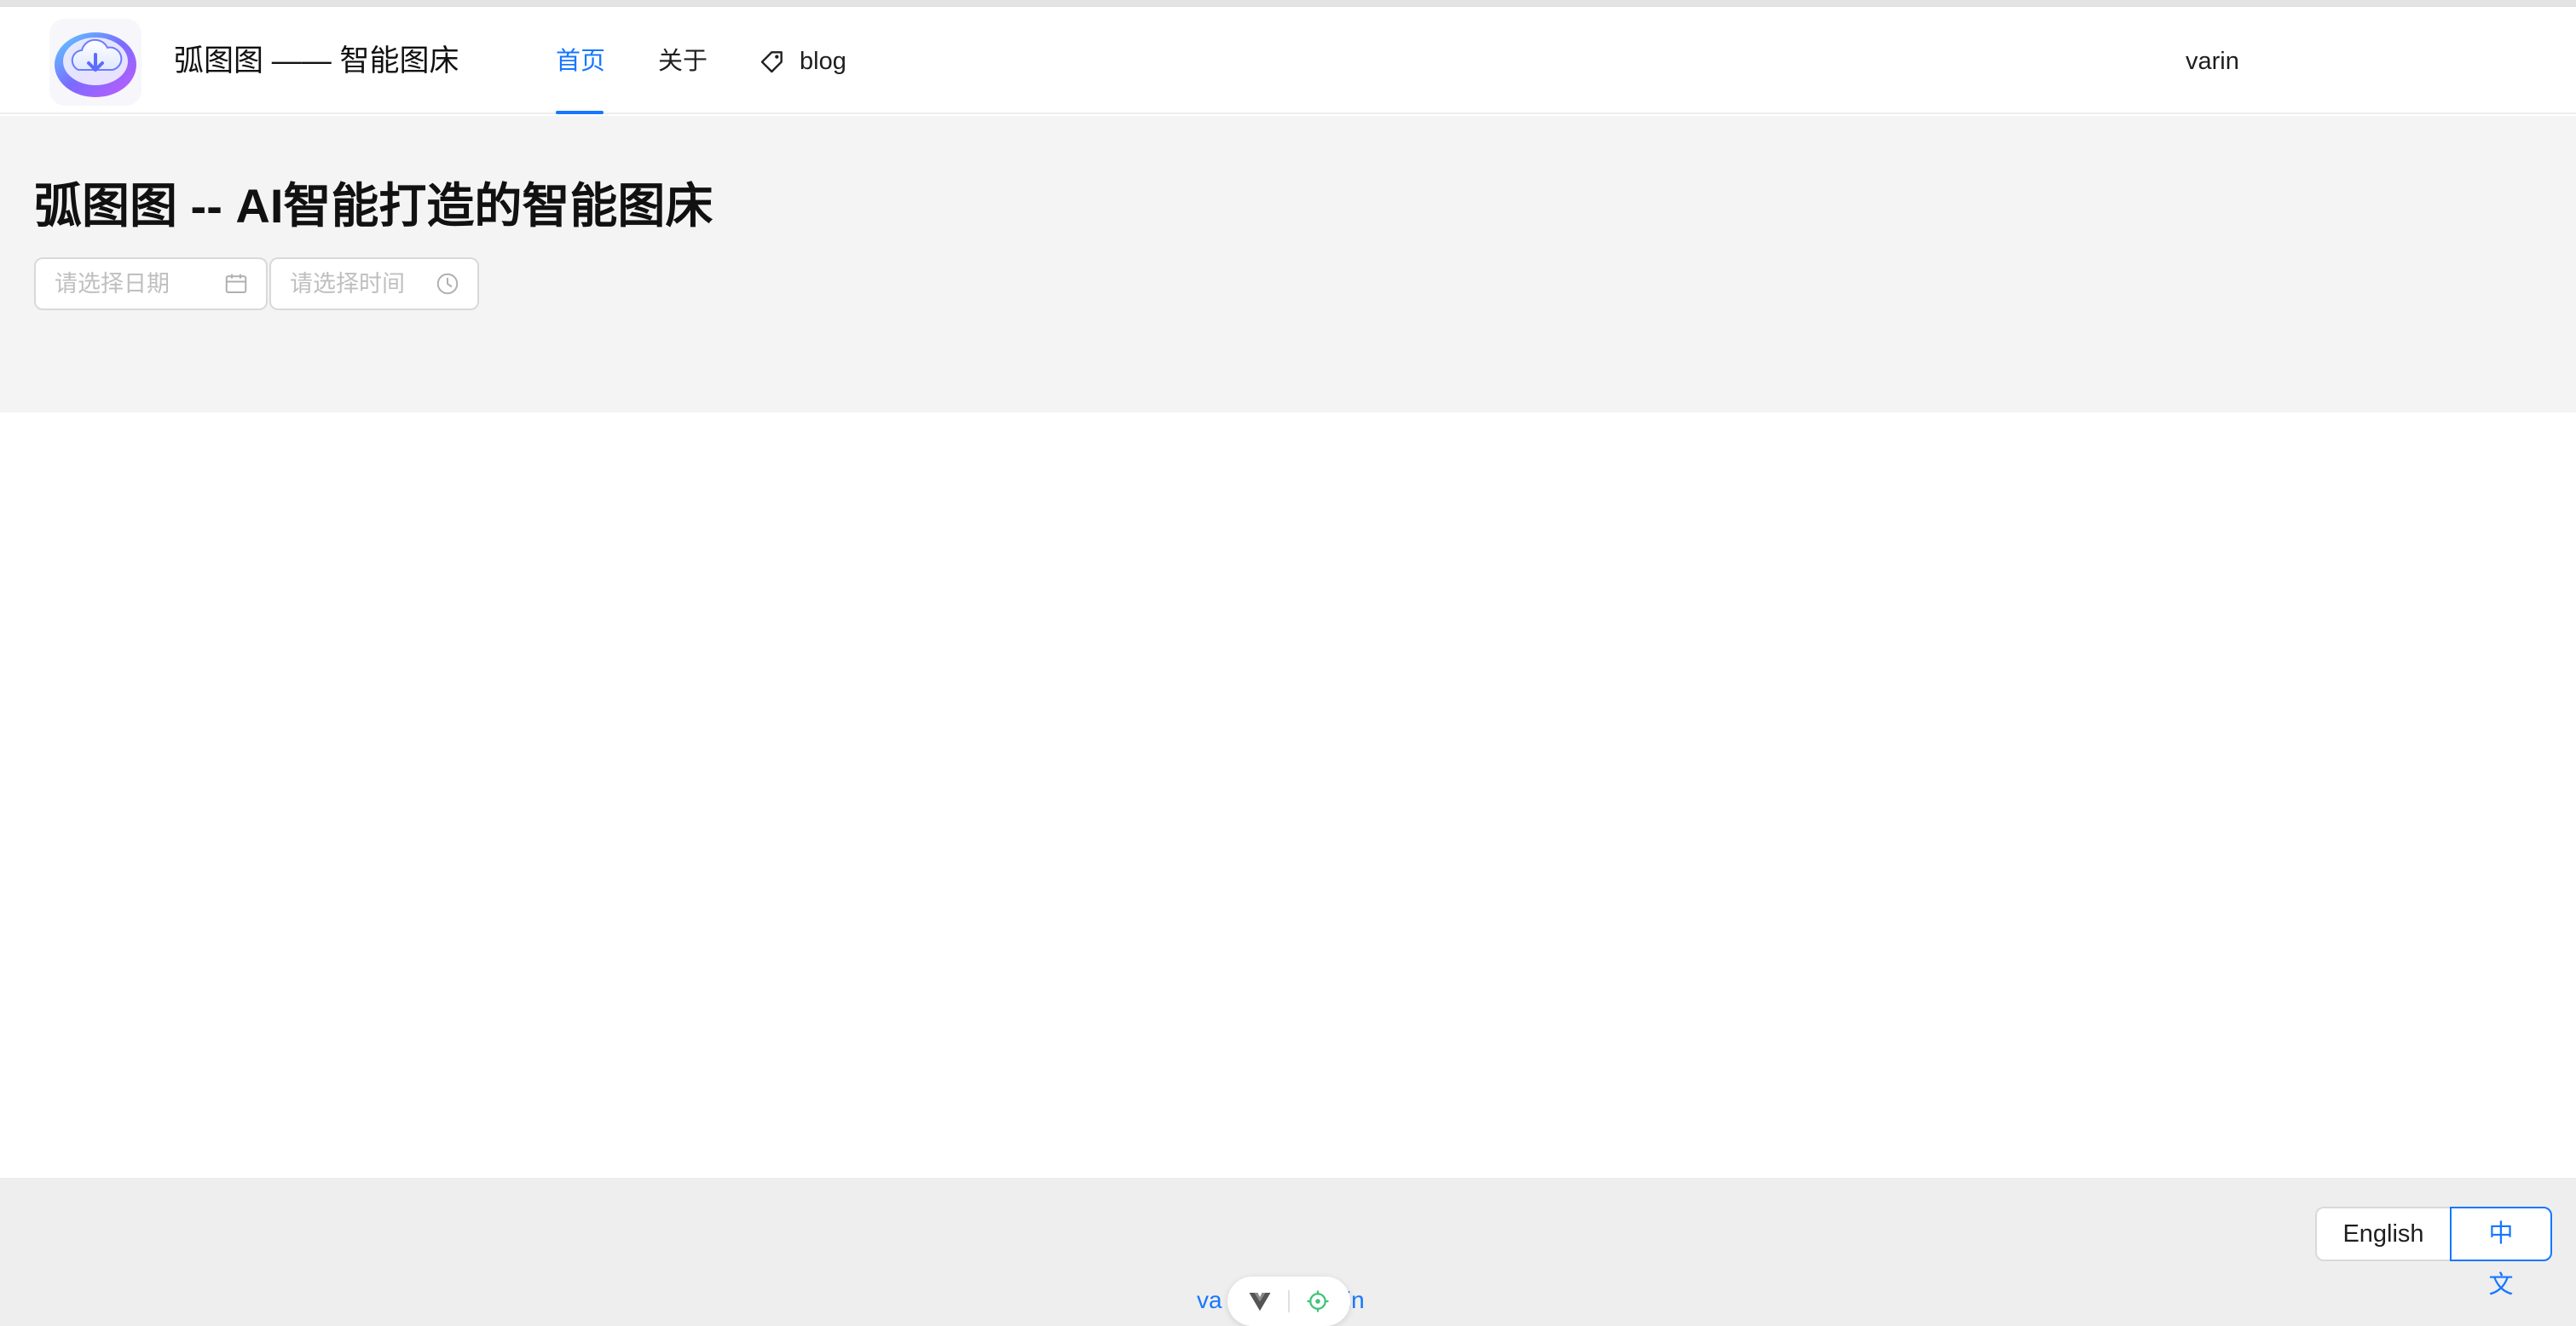 The width and height of the screenshot is (2576, 1326). Describe the element at coordinates (580, 112) in the screenshot. I see `nav-home-active-indicator` at that location.